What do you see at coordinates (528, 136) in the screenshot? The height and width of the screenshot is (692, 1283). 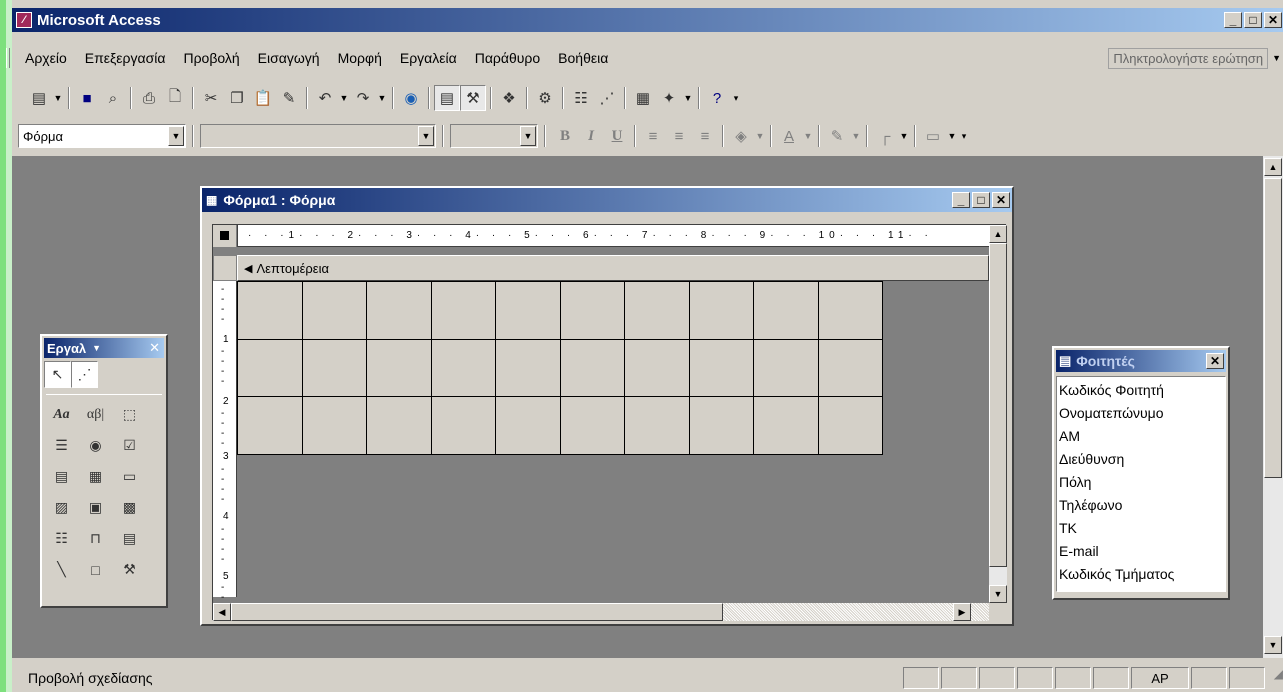 I see `size-combo-arrow-icon: ▼` at bounding box center [528, 136].